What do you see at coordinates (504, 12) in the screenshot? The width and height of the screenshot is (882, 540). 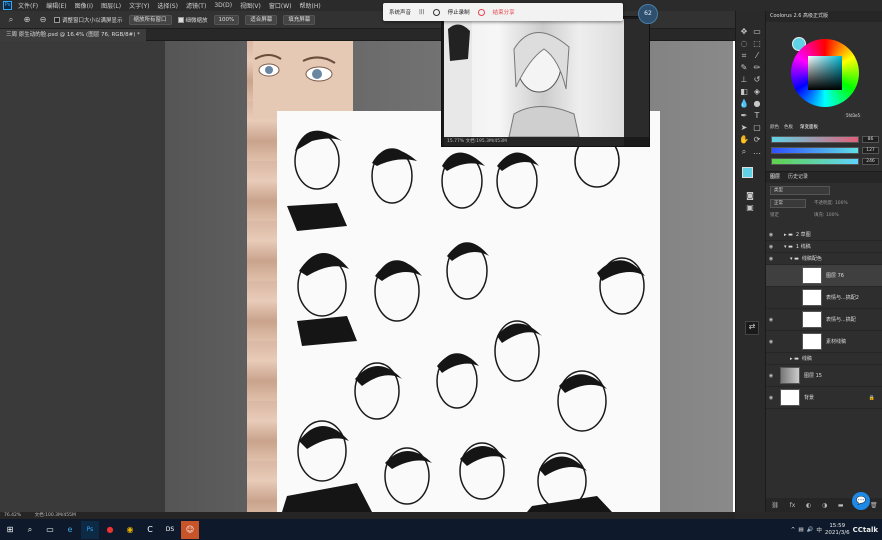 I see `end-share-button: 结束分享` at bounding box center [504, 12].